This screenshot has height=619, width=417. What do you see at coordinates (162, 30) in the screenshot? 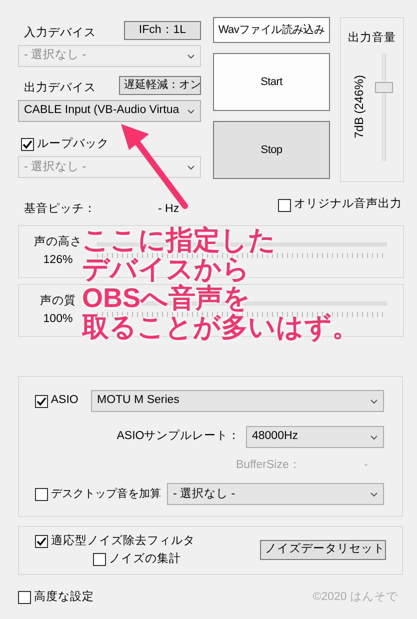
I see `ifch-button: IFch：1L` at bounding box center [162, 30].